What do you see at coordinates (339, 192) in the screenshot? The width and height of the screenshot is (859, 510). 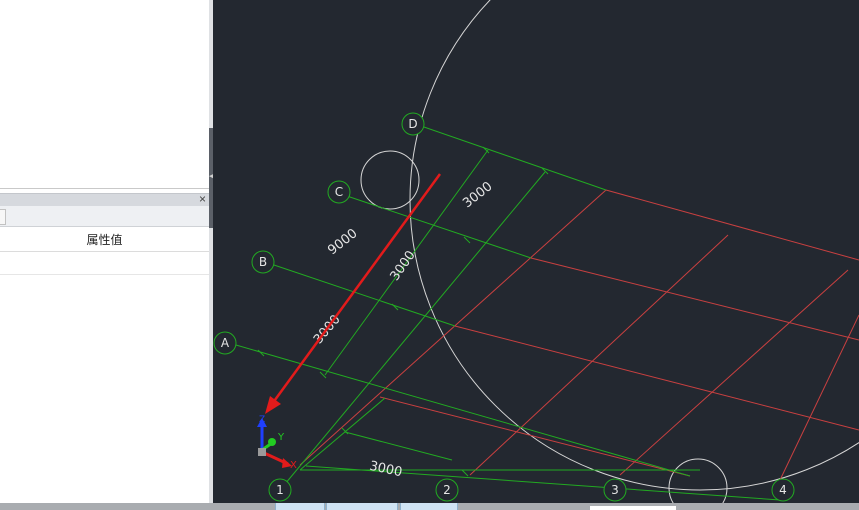 I see `axis-label-C: C` at bounding box center [339, 192].